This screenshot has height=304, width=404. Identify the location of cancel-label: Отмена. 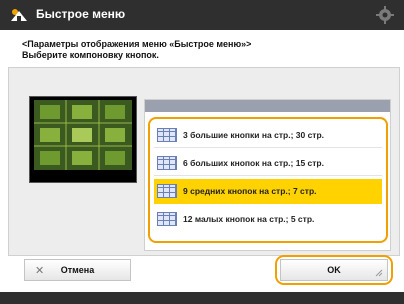
(77, 270).